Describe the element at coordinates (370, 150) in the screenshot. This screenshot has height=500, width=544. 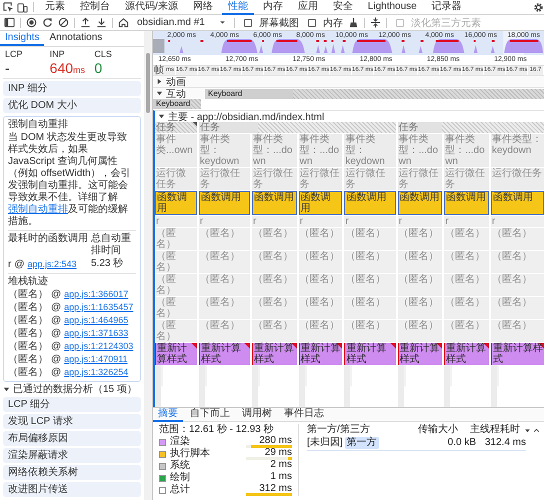
I see `event-block: 事件类型：keydown` at that location.